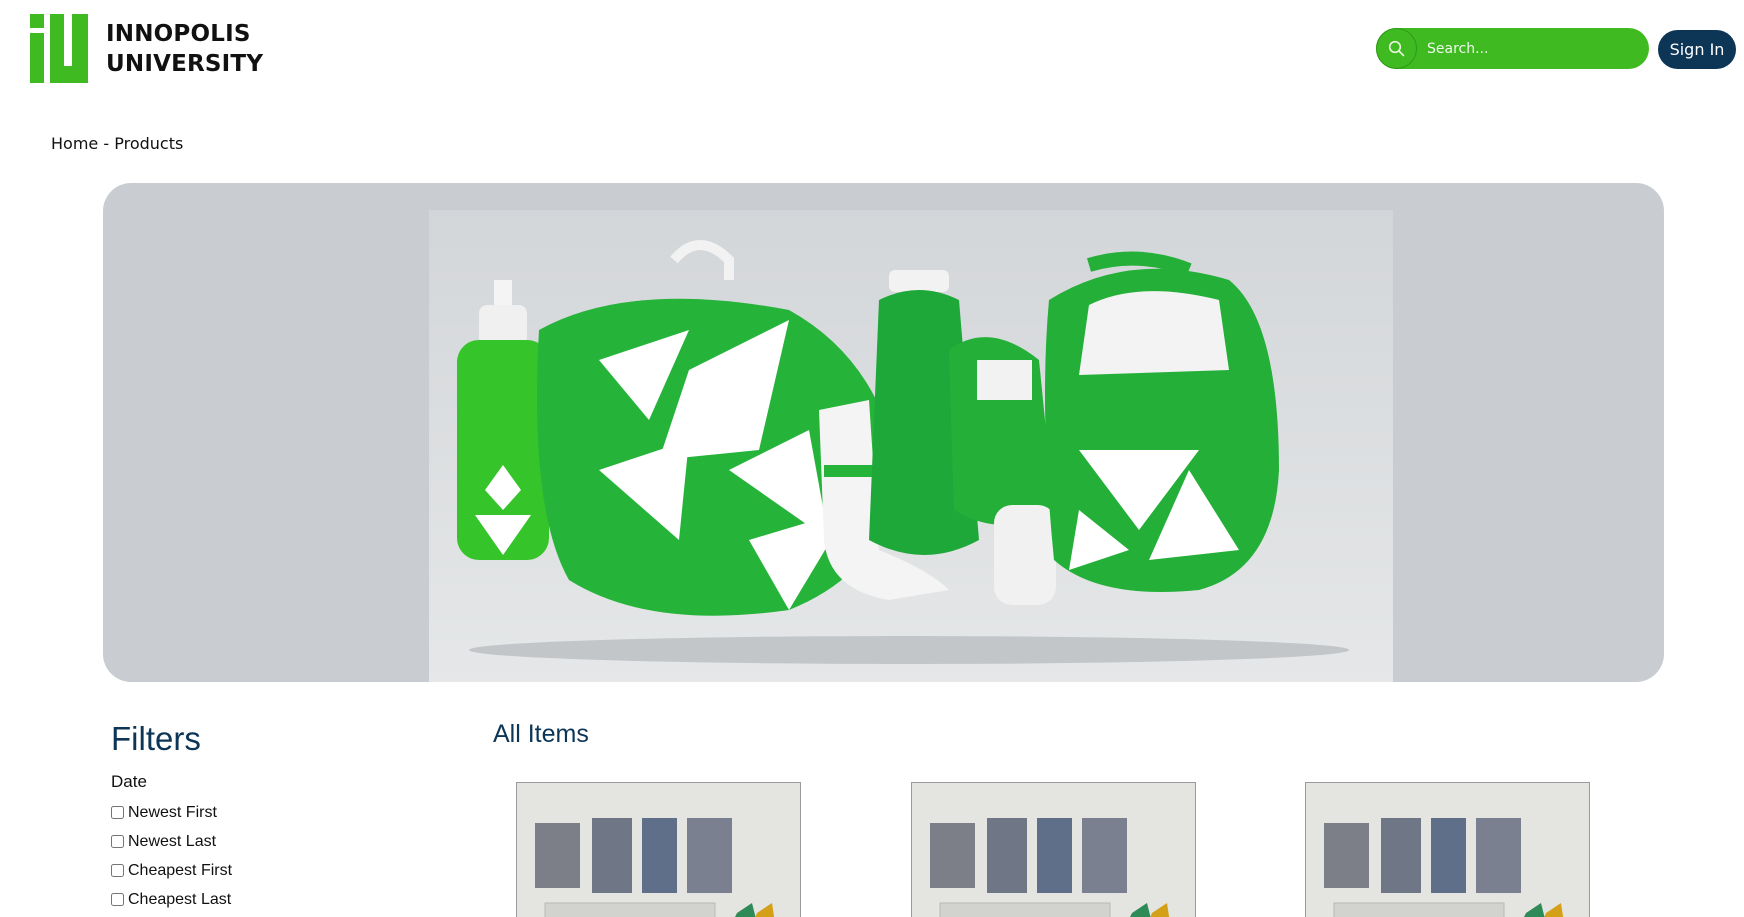  I want to click on filter-cheapest-first: Cheapest First, so click(261, 870).